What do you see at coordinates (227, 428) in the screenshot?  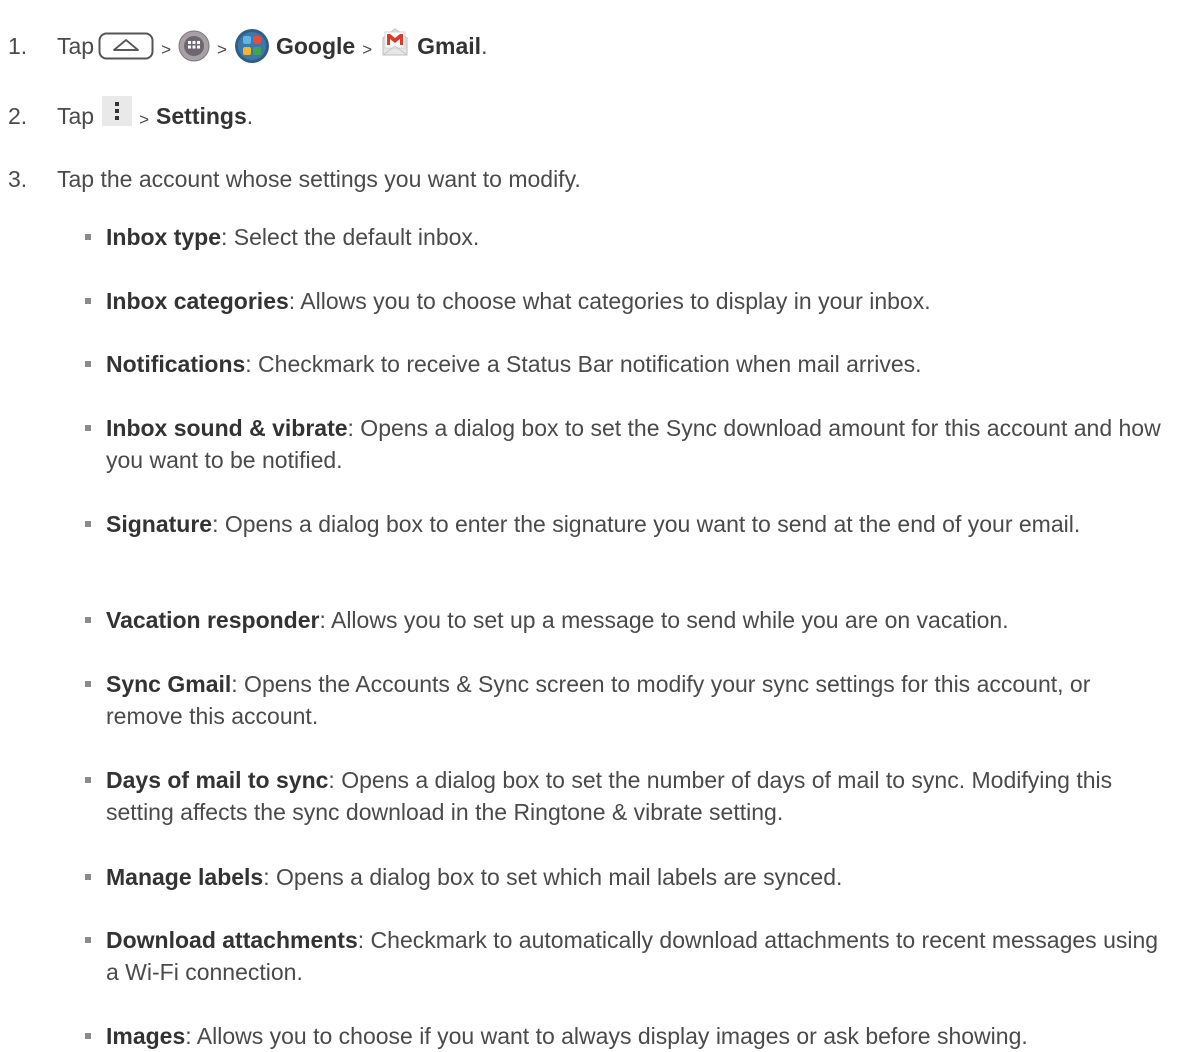 I see `item-term: Inbox sound & vibrate` at bounding box center [227, 428].